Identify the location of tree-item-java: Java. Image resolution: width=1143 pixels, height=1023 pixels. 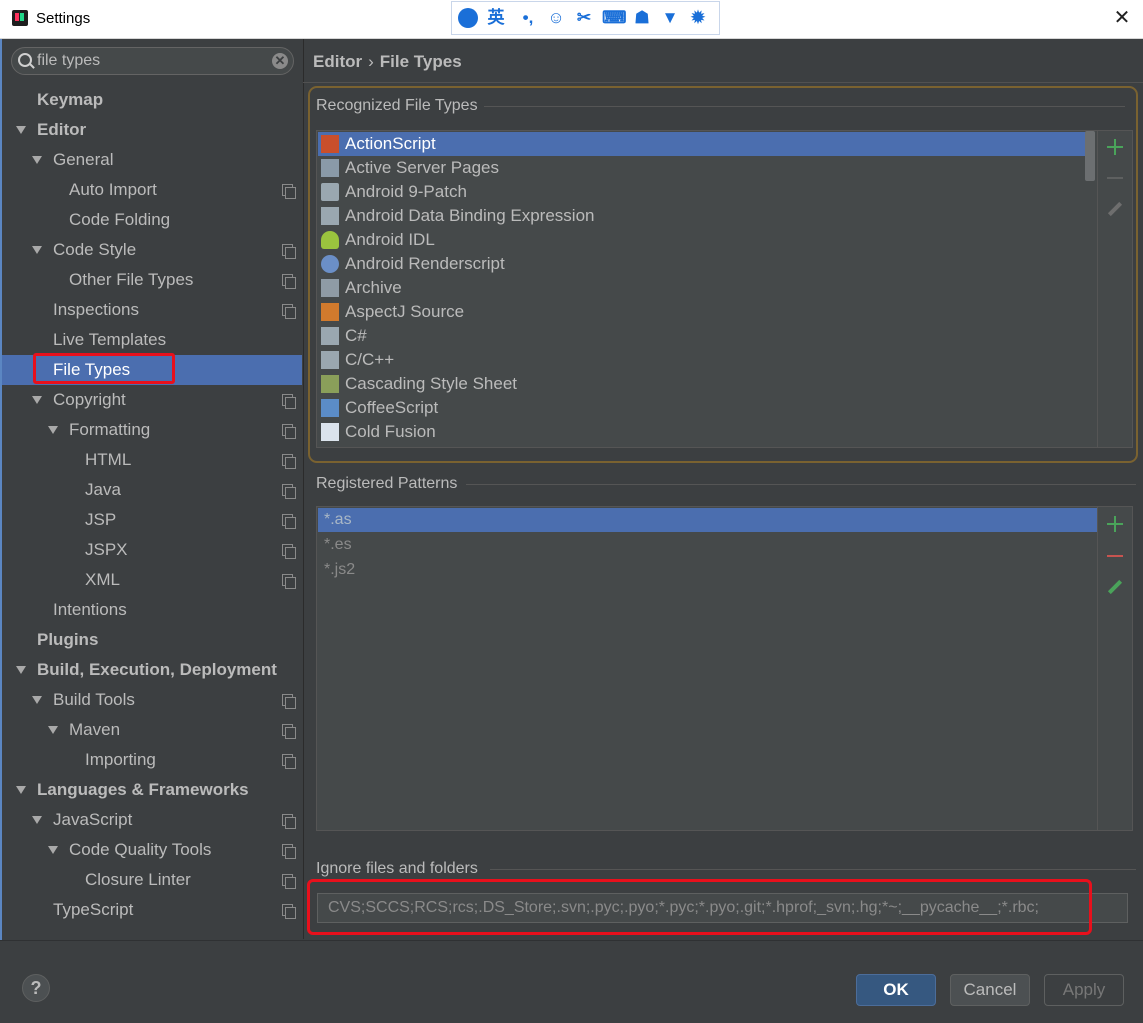
(152, 490).